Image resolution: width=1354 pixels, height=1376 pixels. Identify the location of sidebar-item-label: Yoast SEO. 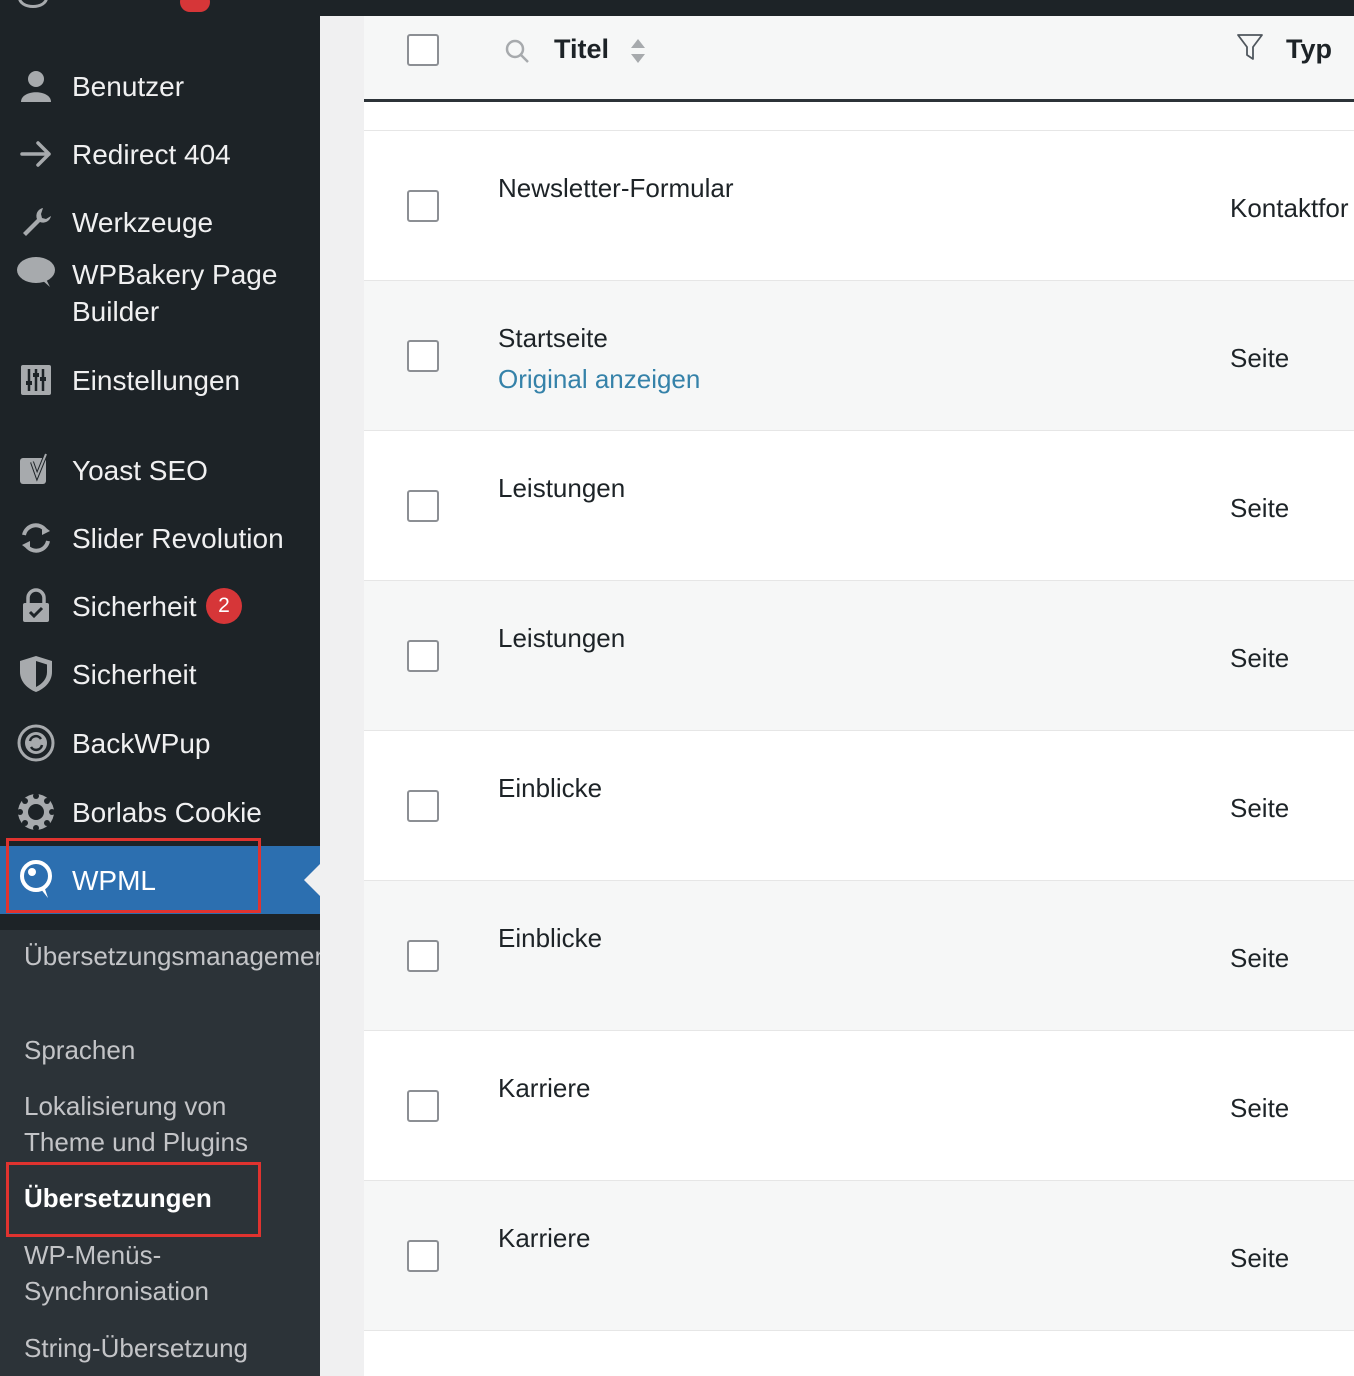
(140, 470).